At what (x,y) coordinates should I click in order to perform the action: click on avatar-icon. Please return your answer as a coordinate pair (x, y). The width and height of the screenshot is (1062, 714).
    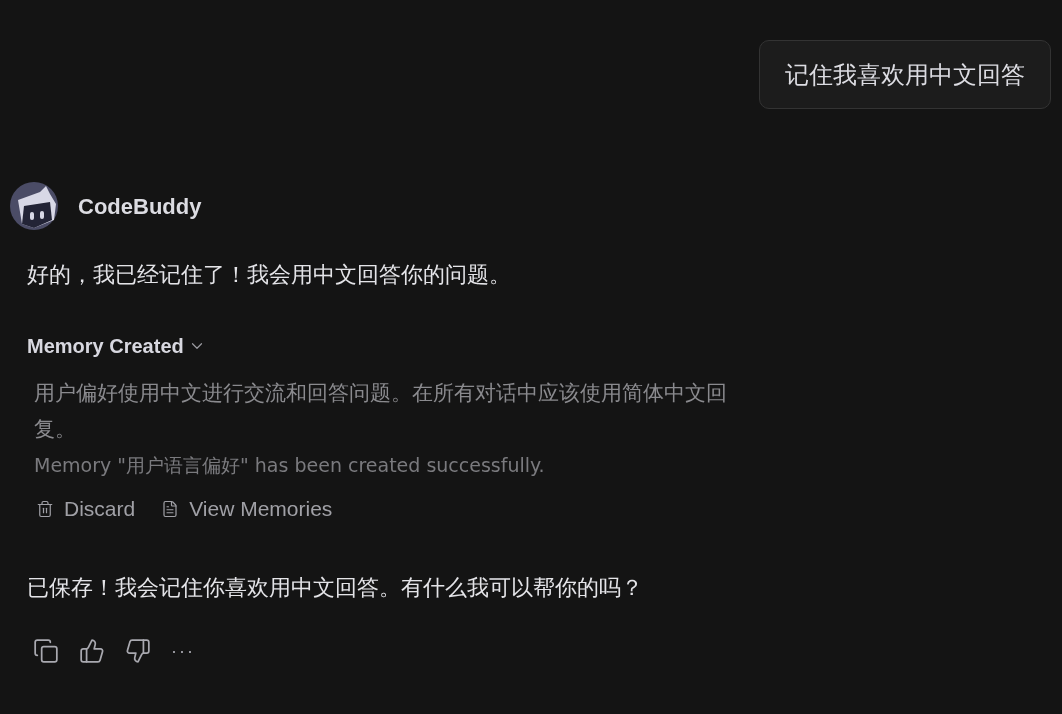
    Looking at the image, I should click on (34, 206).